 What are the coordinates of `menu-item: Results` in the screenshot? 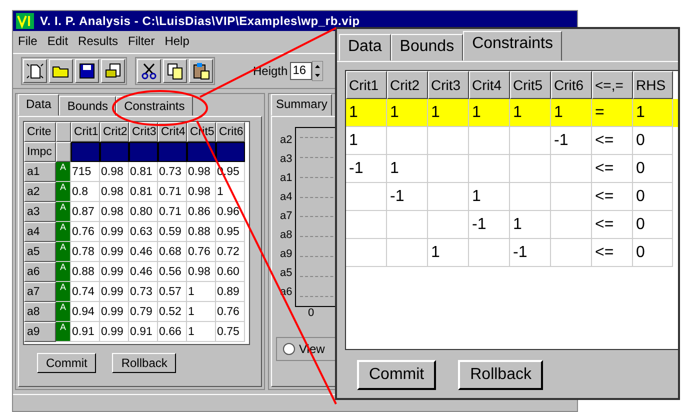 It's located at (98, 42).